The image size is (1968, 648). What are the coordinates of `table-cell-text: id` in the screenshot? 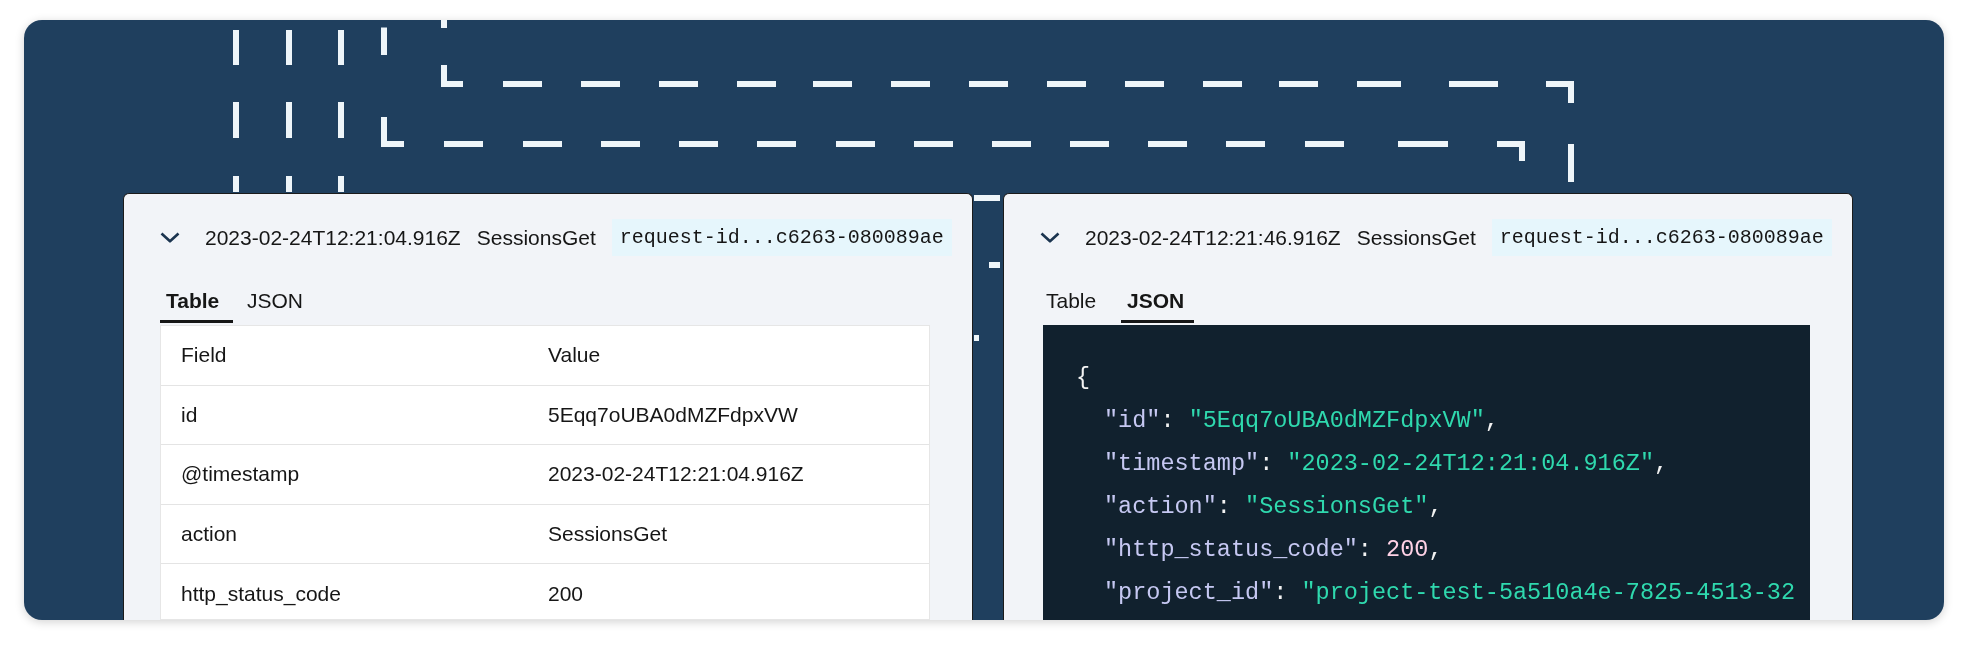 It's located at (189, 414).